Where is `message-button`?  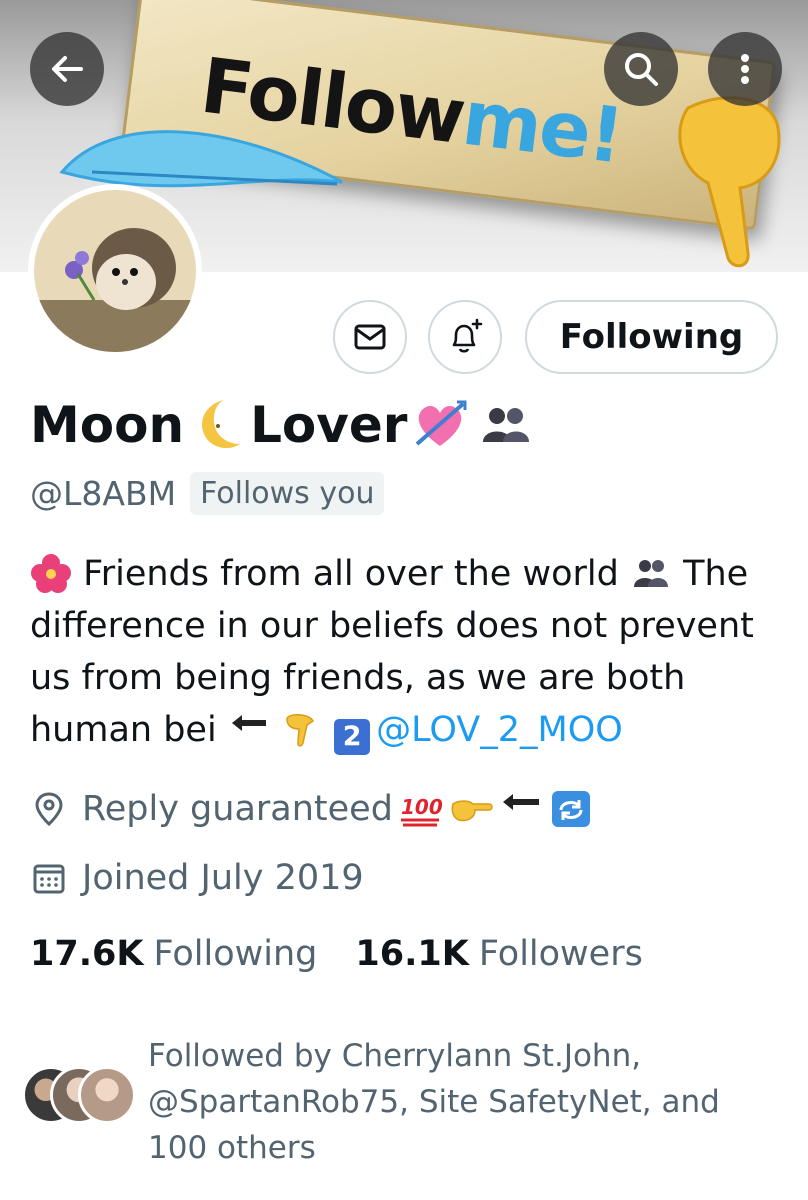
message-button is located at coordinates (370, 337).